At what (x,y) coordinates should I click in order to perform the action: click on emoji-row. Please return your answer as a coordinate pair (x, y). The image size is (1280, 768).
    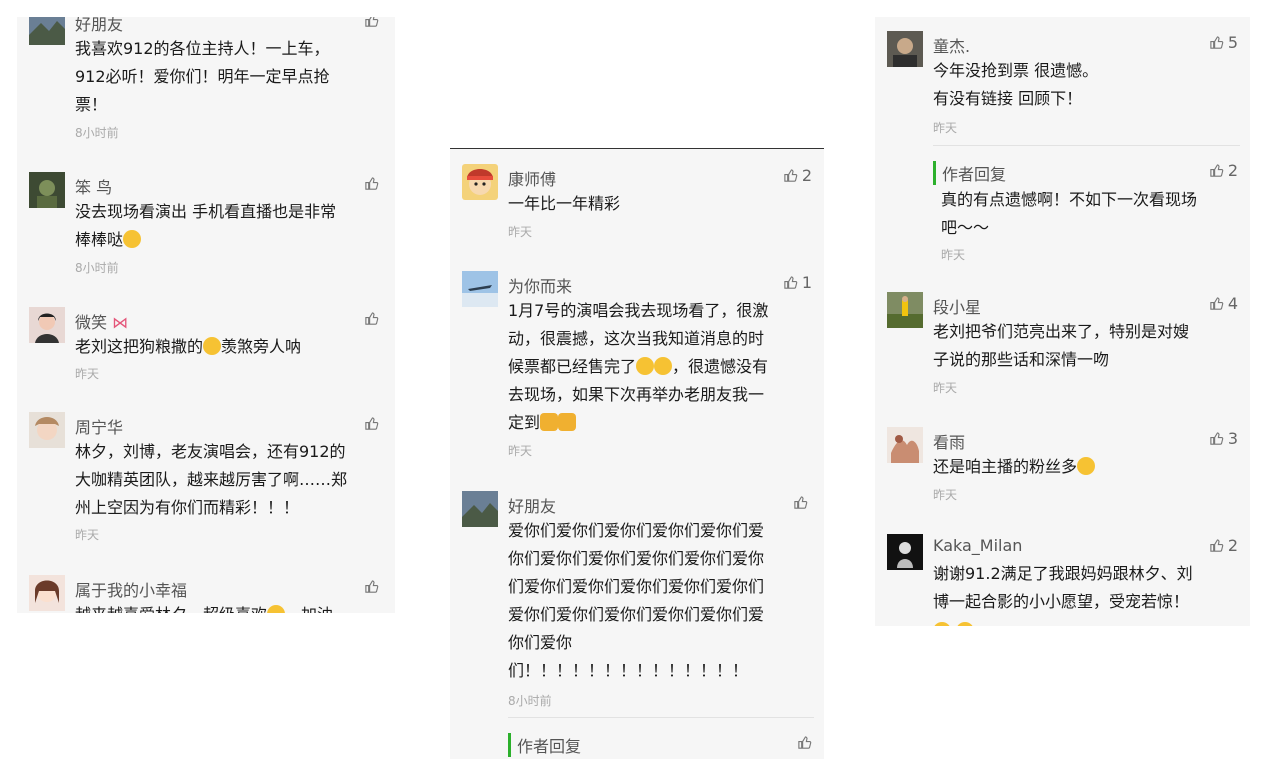
    Looking at the image, I should click on (954, 624).